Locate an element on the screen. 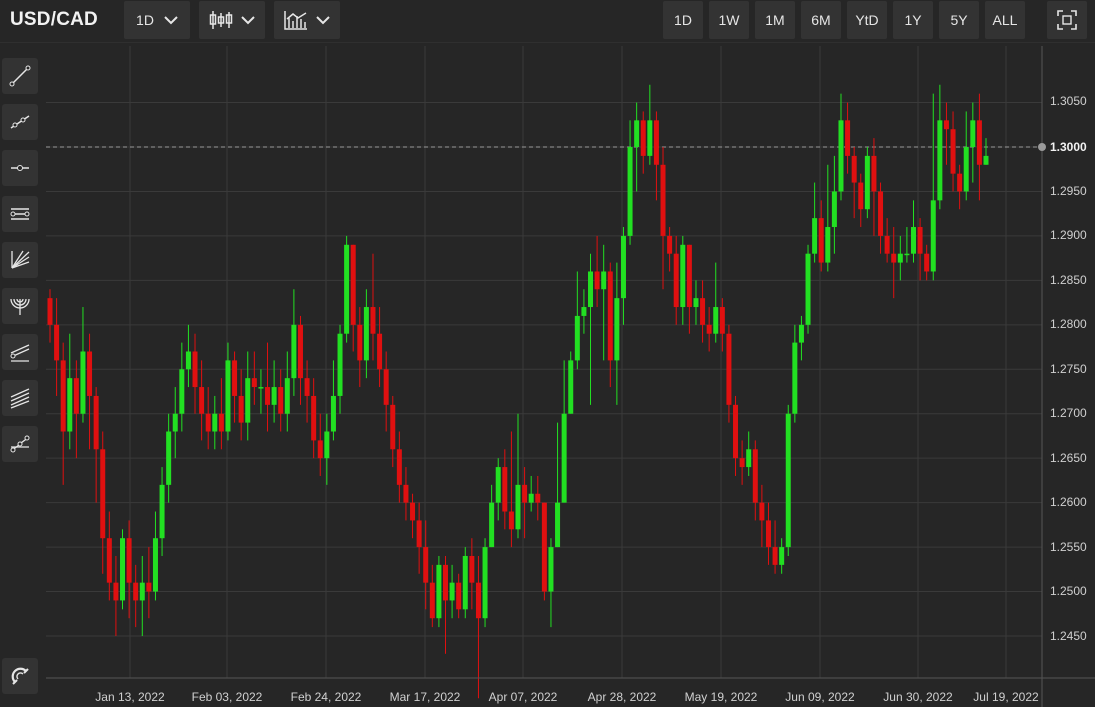 The width and height of the screenshot is (1095, 707). date-tick-label: May 19, 2022 is located at coordinates (721, 697).